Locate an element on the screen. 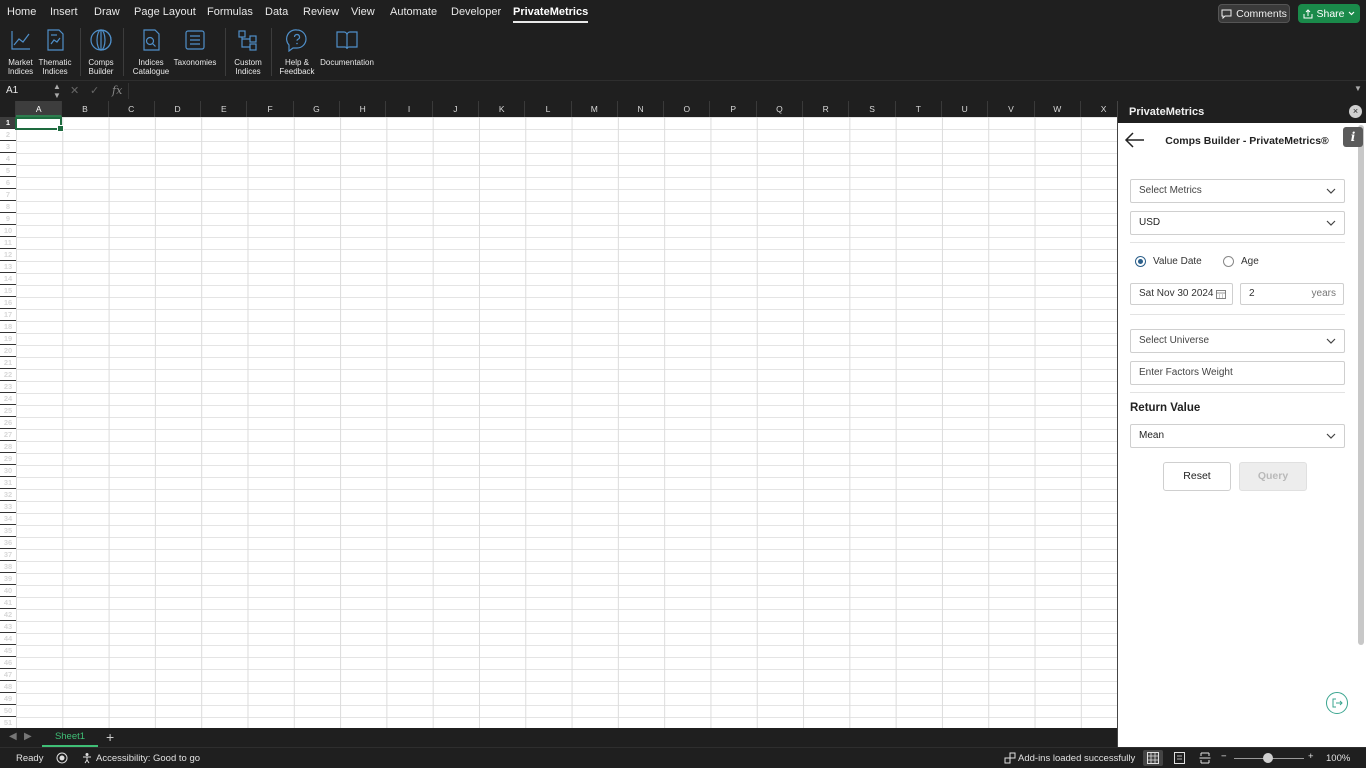 The width and height of the screenshot is (1366, 768). select-all-corner is located at coordinates (8, 109).